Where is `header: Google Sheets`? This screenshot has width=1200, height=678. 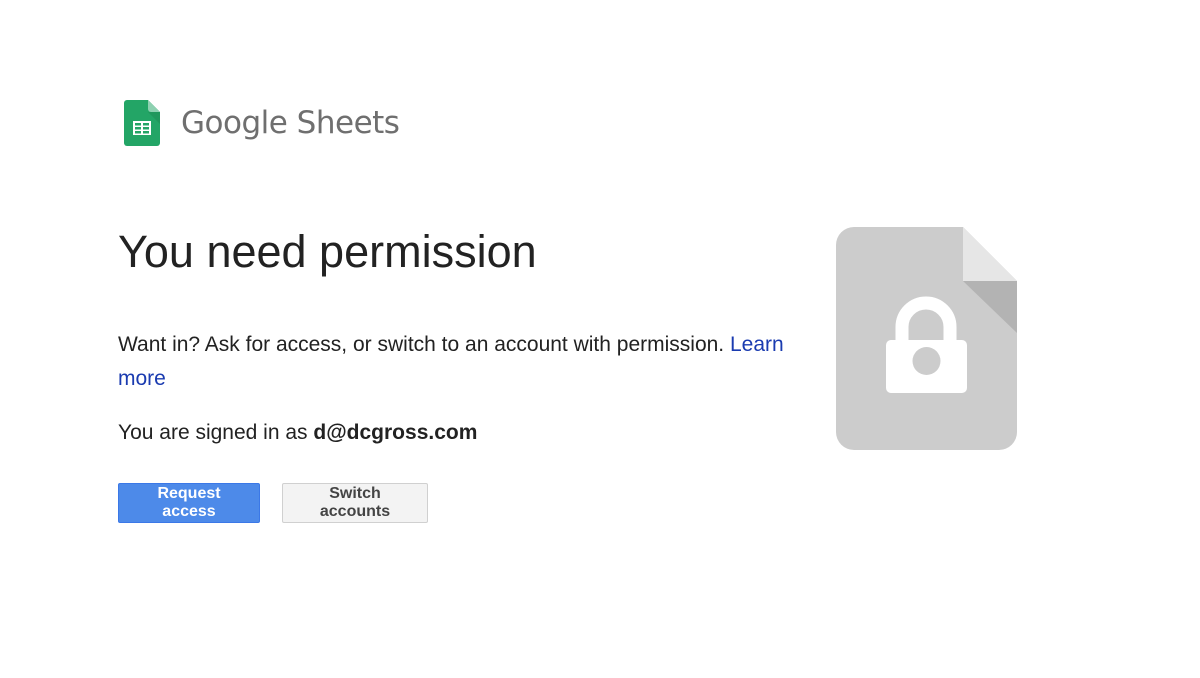 header: Google Sheets is located at coordinates (262, 123).